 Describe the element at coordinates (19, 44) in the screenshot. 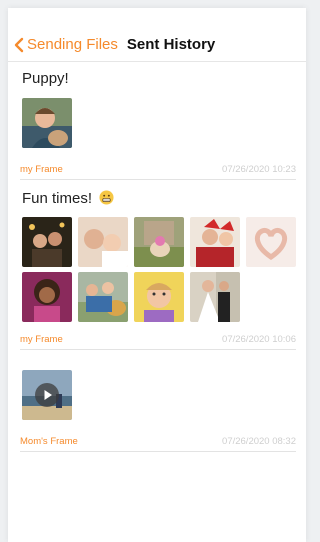

I see `chevron-left-icon` at that location.